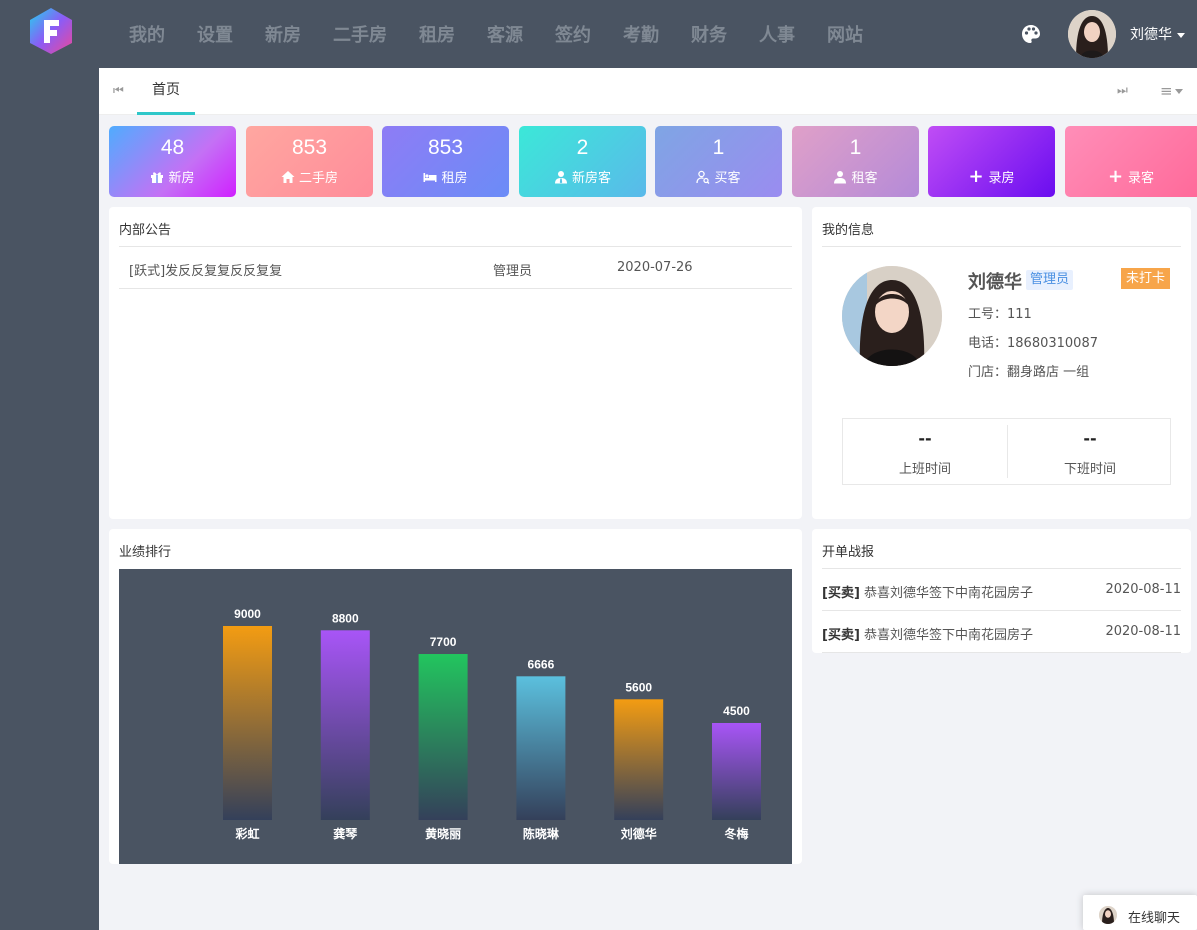 Image resolution: width=1197 pixels, height=930 pixels. I want to click on card-count: 1, so click(855, 147).